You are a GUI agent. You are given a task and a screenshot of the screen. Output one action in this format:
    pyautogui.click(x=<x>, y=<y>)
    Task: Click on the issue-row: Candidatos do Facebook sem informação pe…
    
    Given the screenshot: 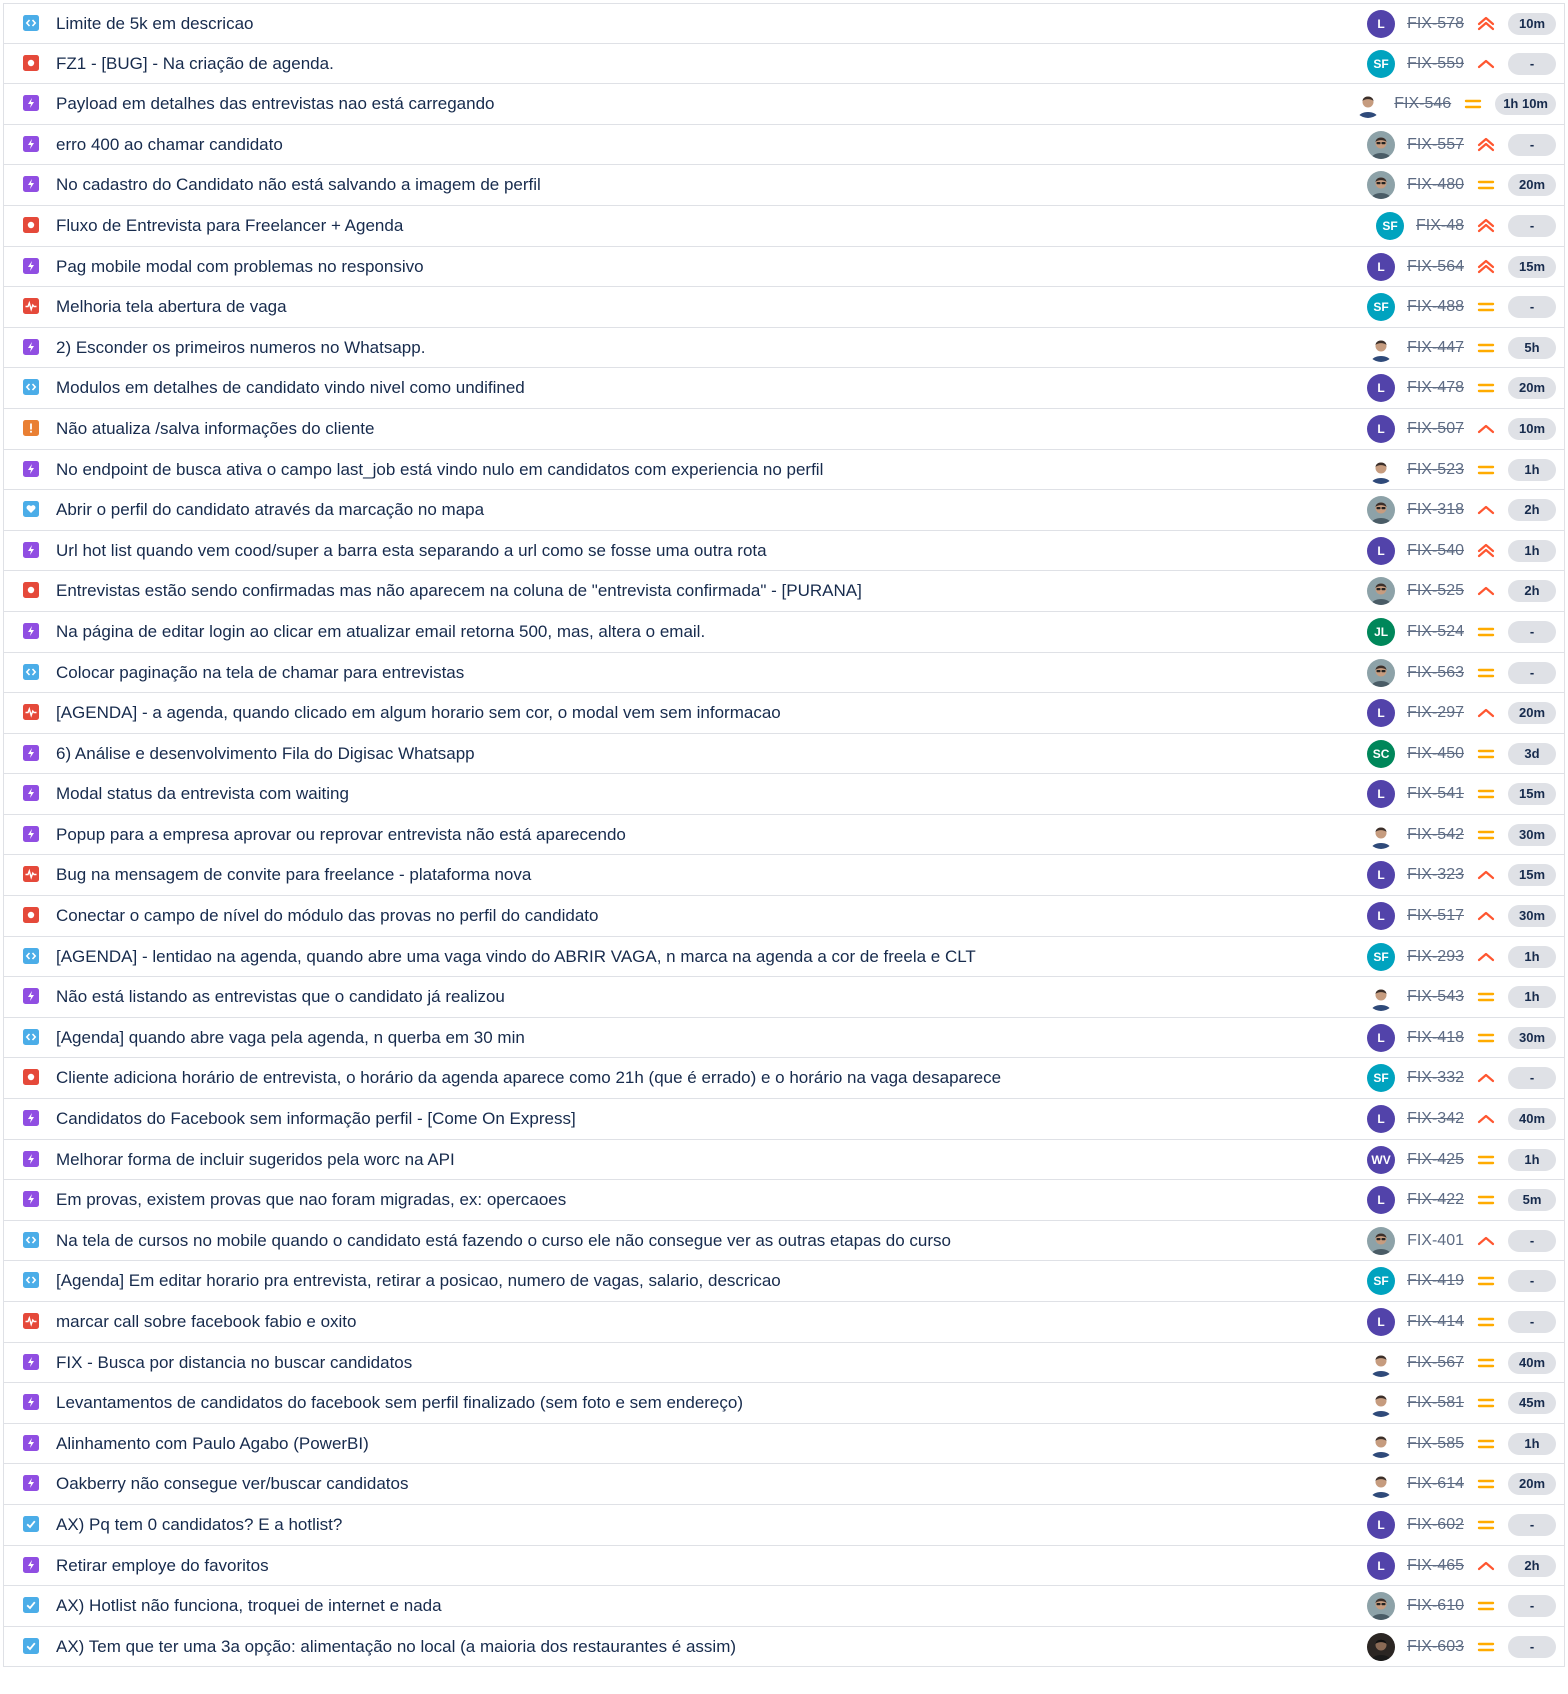 What is the action you would take?
    pyautogui.click(x=784, y=1119)
    